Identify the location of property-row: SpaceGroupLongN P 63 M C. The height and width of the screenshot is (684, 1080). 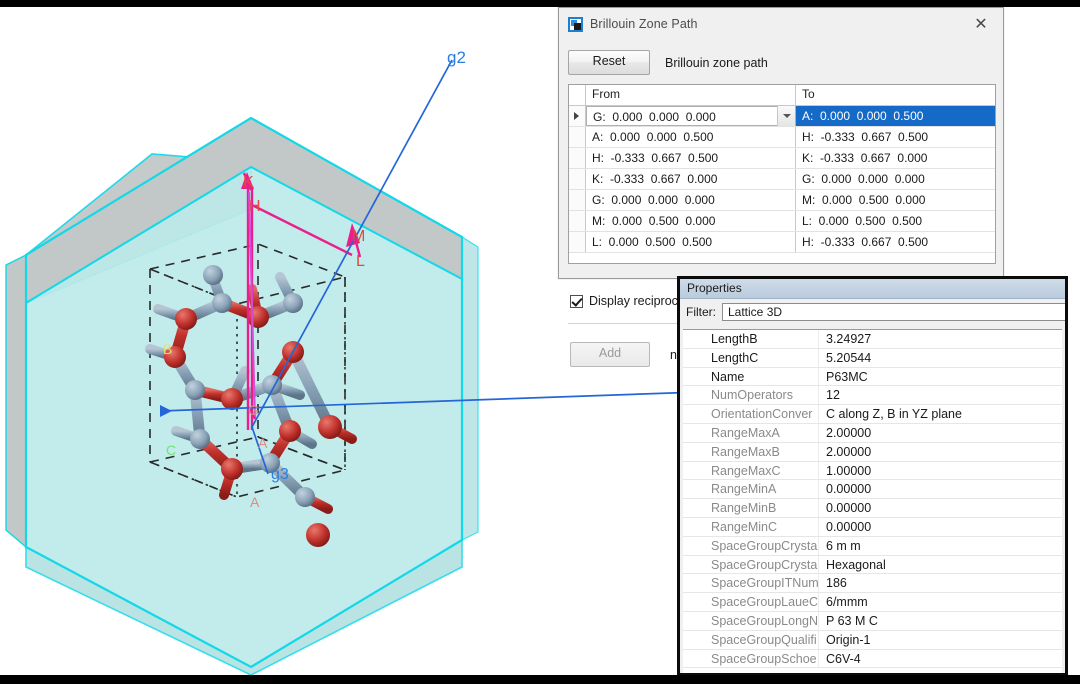
(872, 621).